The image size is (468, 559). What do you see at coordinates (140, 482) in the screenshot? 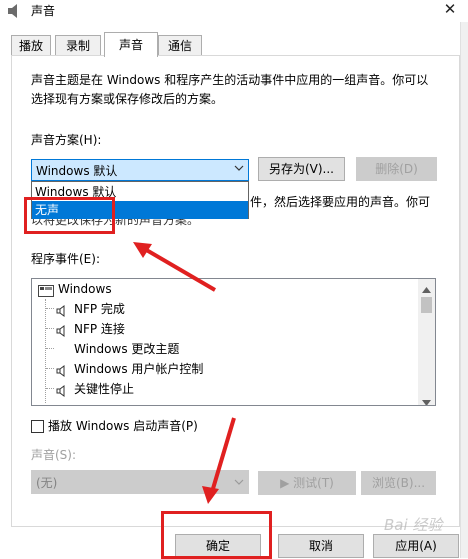
I see `sound-select: (无)` at bounding box center [140, 482].